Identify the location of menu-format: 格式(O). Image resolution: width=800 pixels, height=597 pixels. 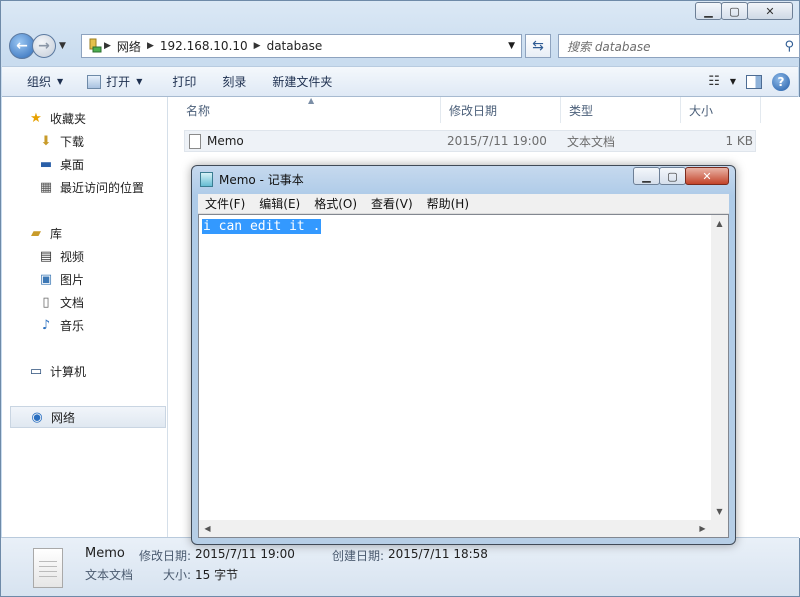
(335, 203).